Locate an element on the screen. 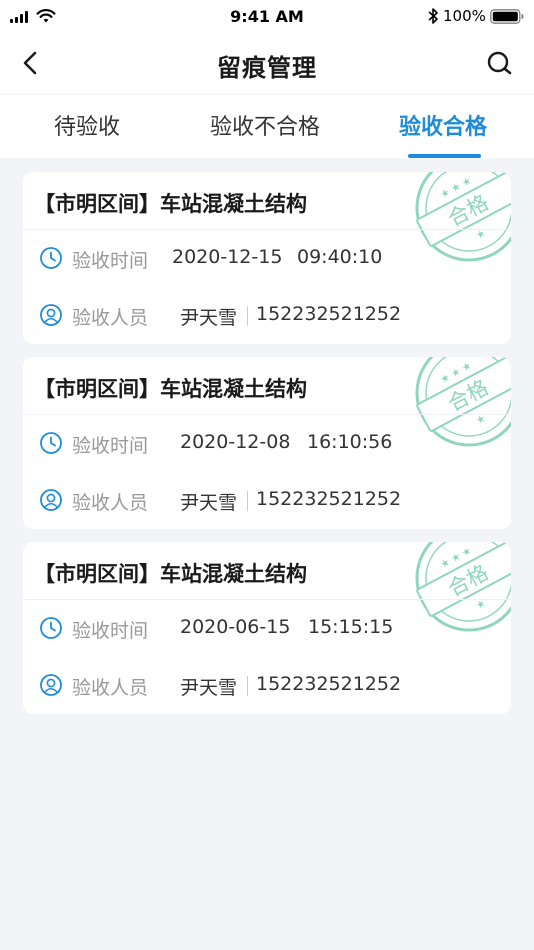 The image size is (534, 950). status-bar: 9:41 AM 100% is located at coordinates (267, 17).